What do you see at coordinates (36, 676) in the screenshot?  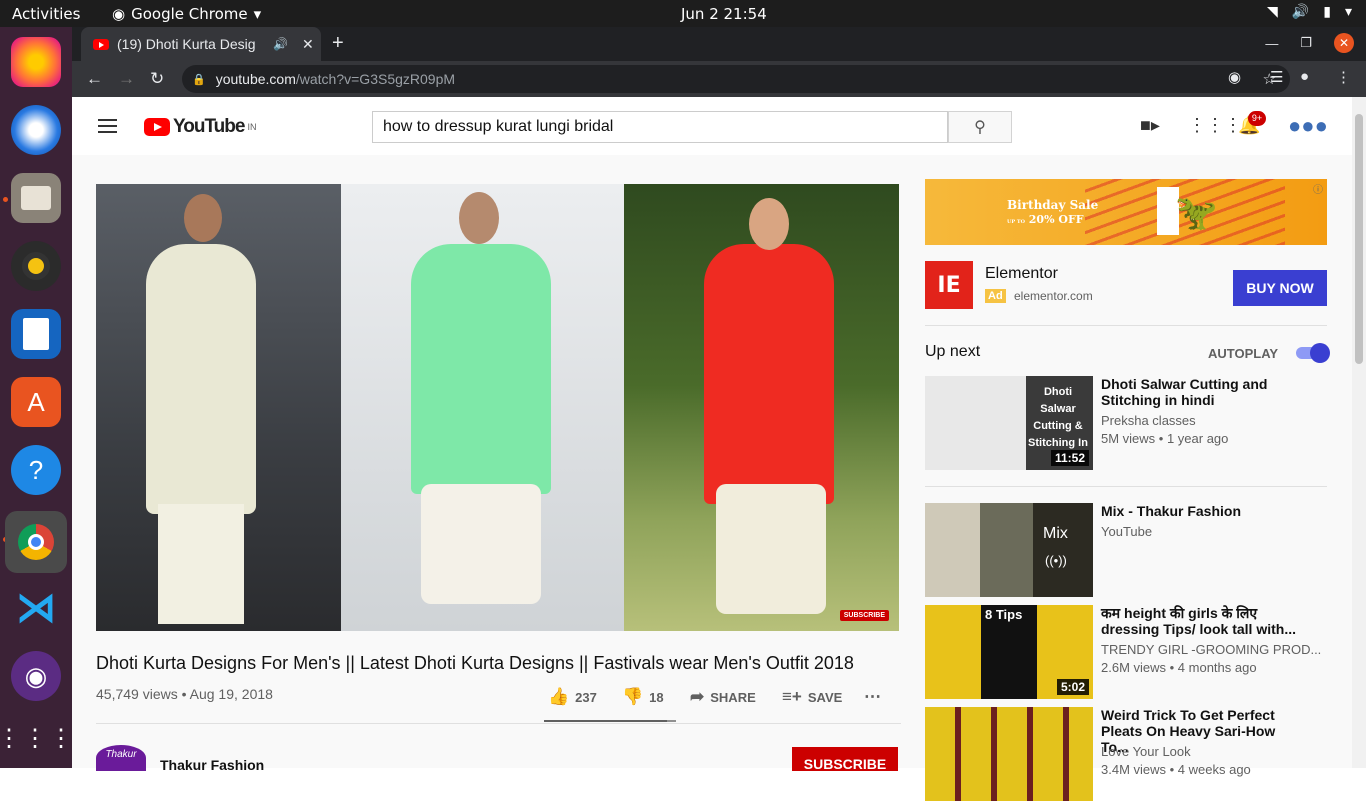 I see `podcast-icon: ◉` at bounding box center [36, 676].